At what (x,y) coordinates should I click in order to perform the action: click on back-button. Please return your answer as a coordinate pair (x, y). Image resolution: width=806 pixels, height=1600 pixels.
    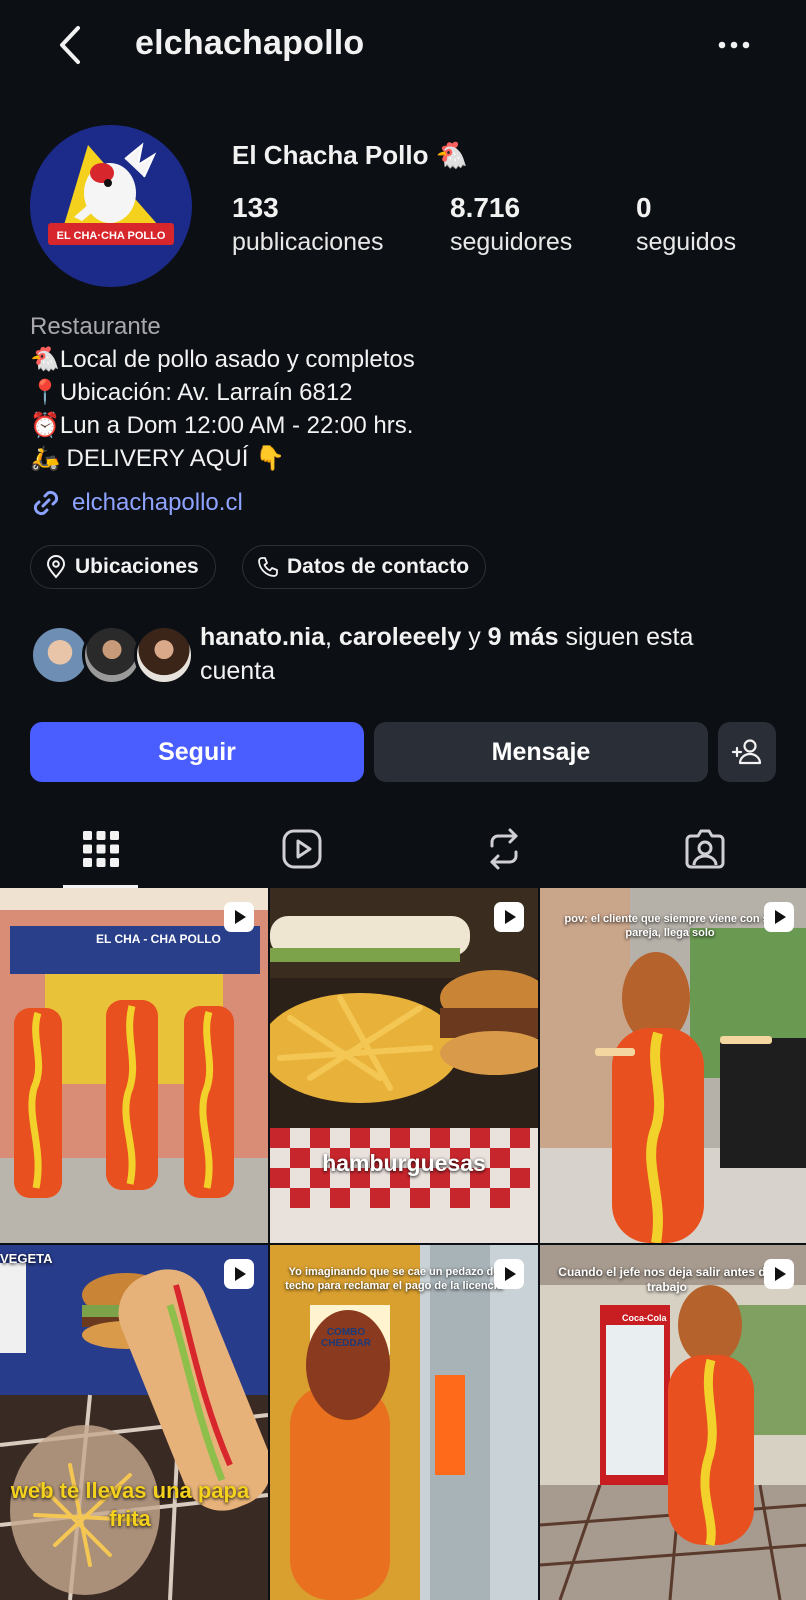
    Looking at the image, I should click on (70, 45).